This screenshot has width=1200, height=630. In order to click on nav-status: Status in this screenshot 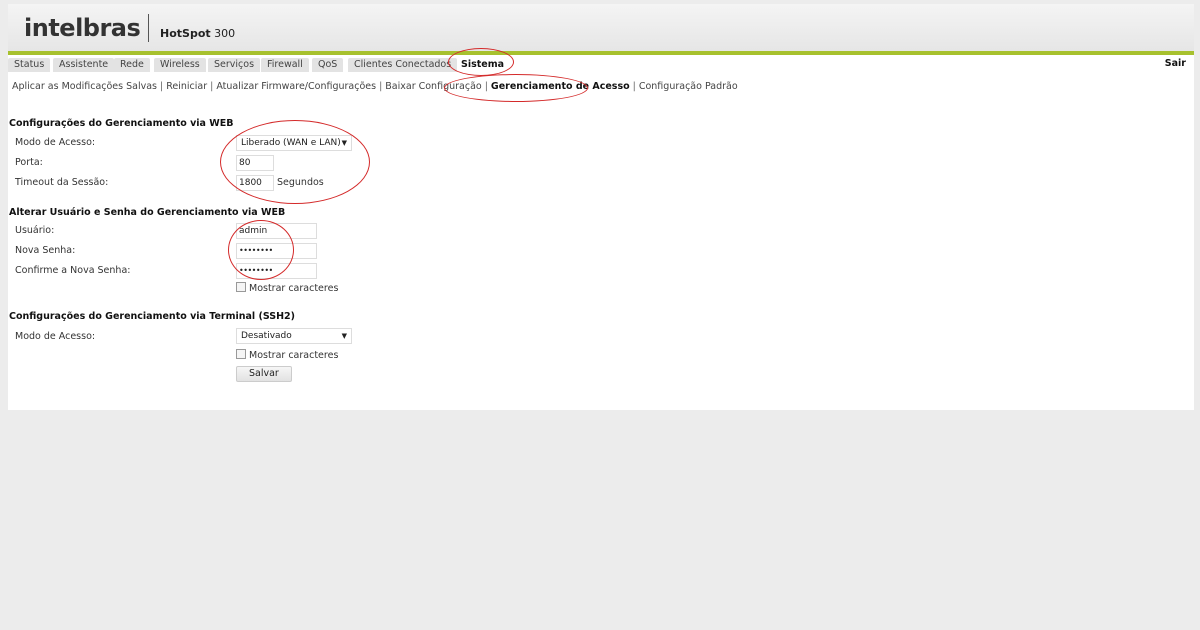, I will do `click(29, 65)`.